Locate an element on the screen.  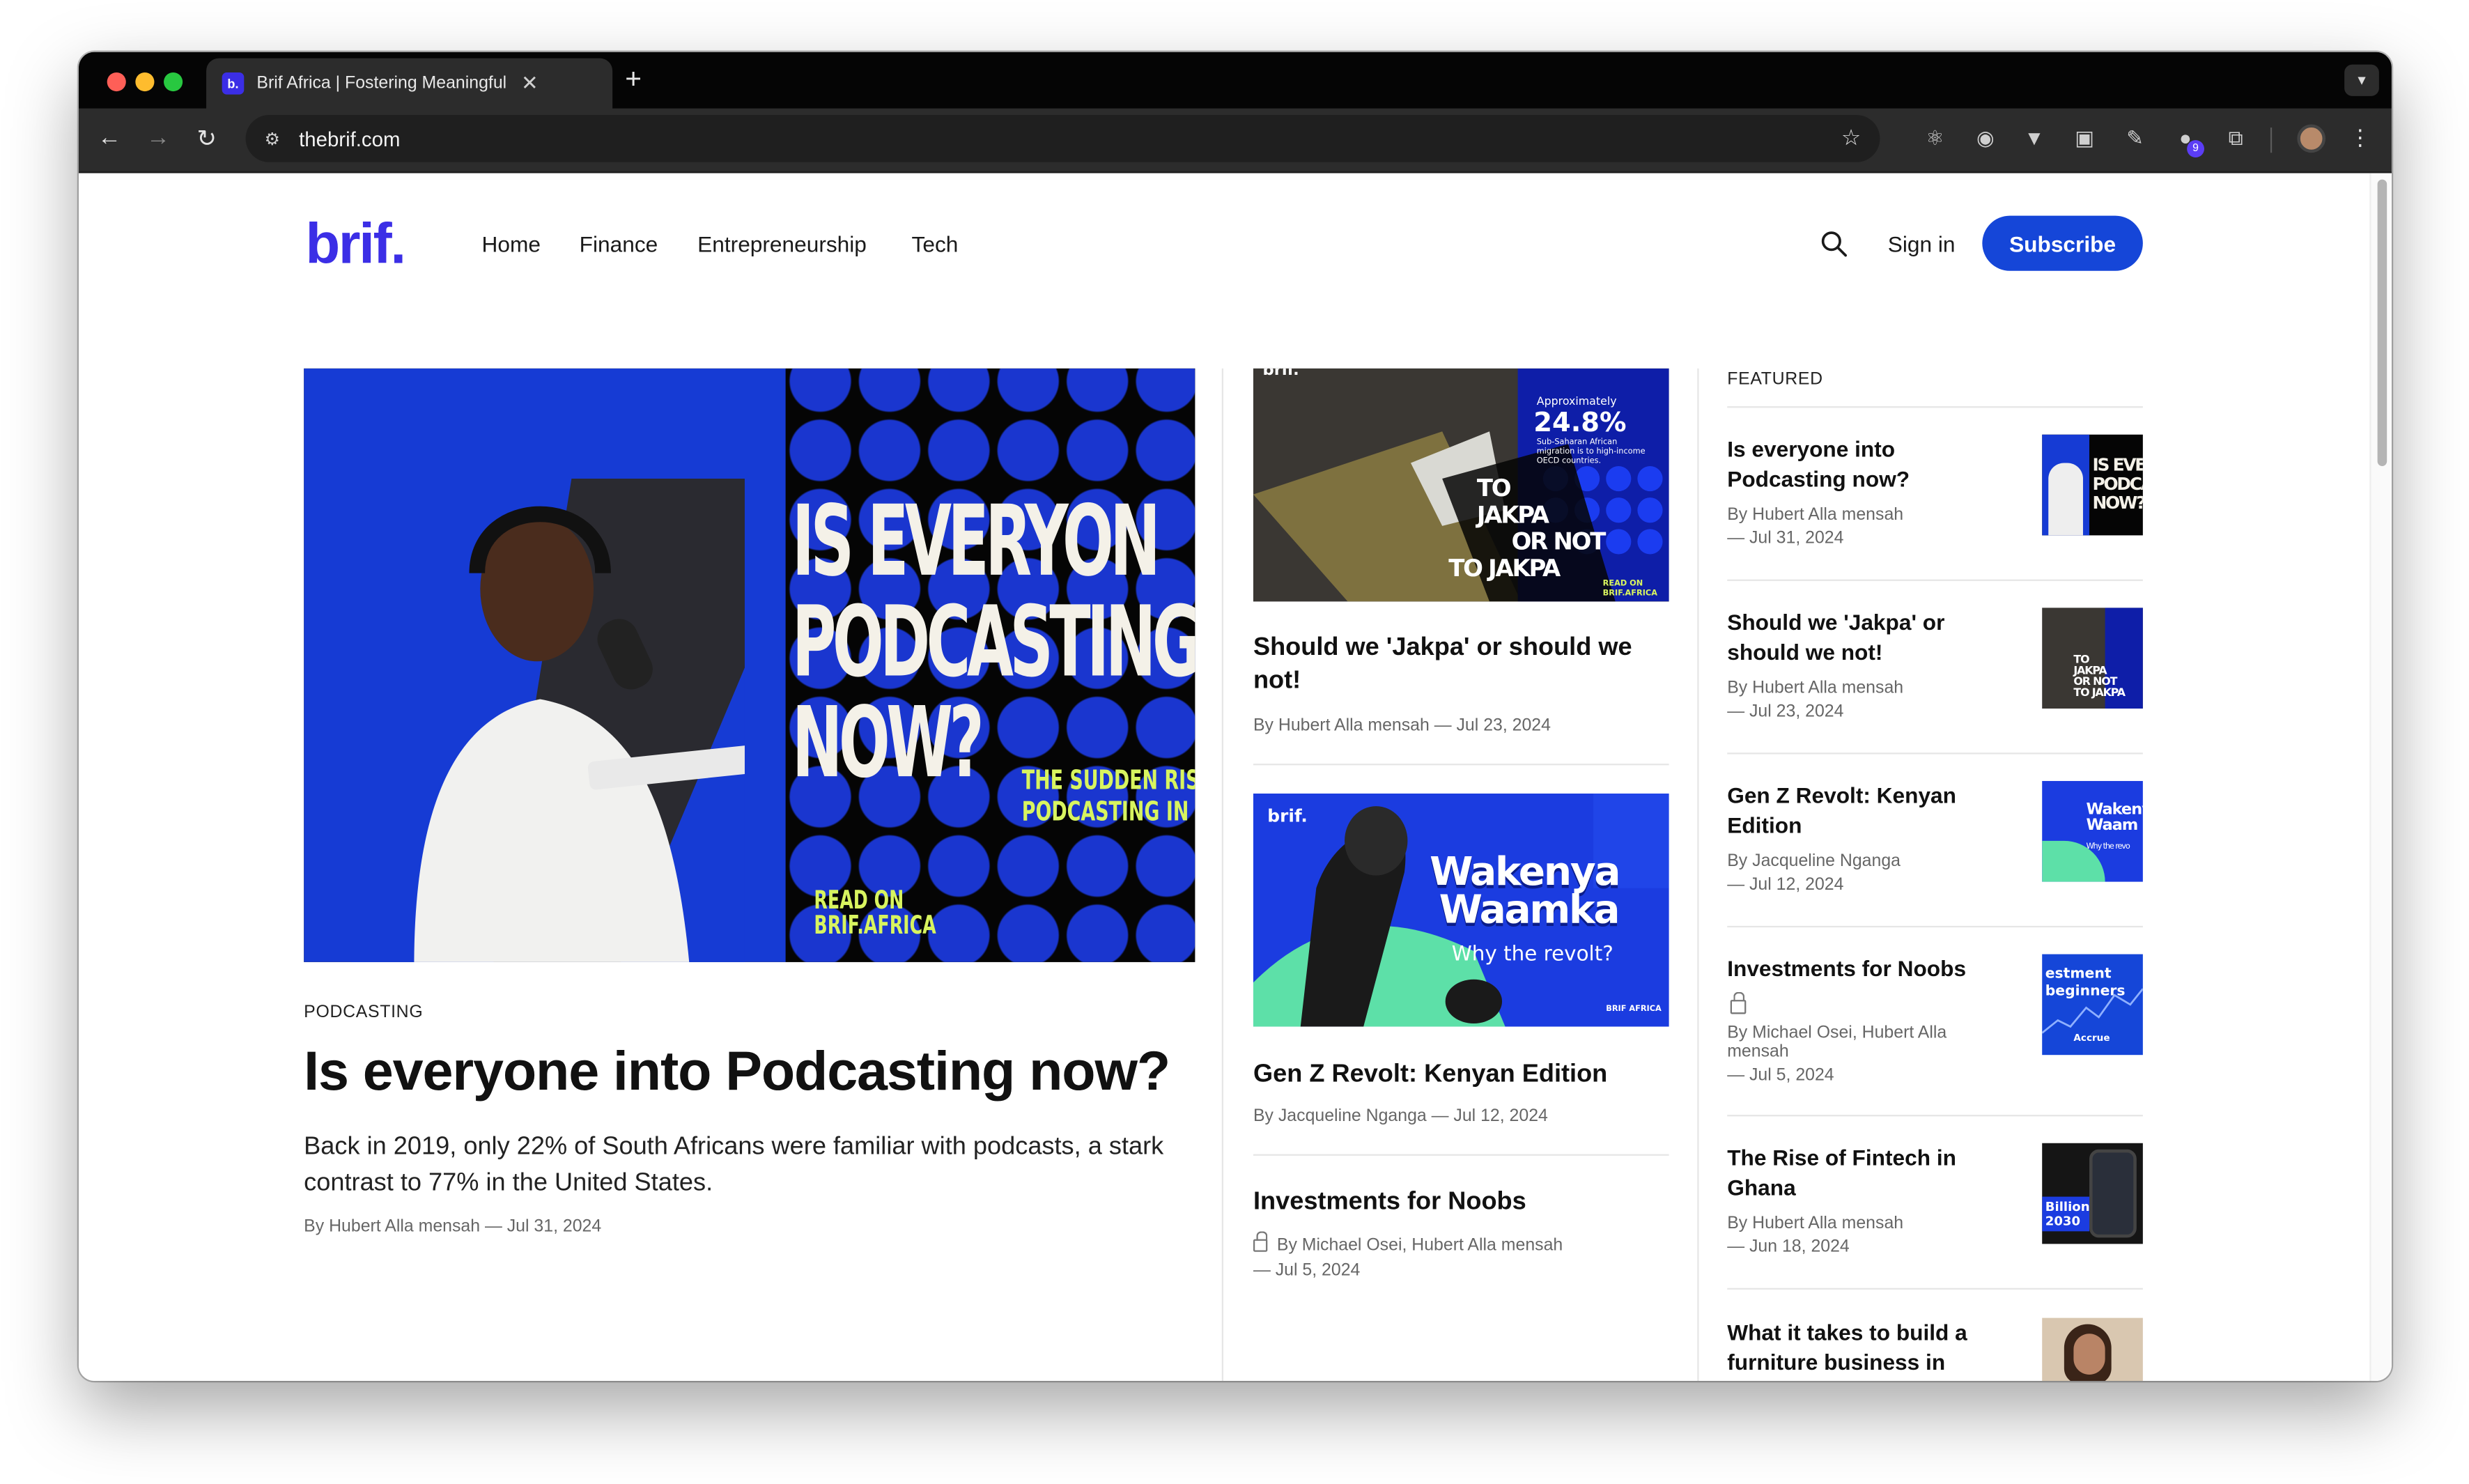
react-devtools-icon: ⚛ is located at coordinates (1934, 138).